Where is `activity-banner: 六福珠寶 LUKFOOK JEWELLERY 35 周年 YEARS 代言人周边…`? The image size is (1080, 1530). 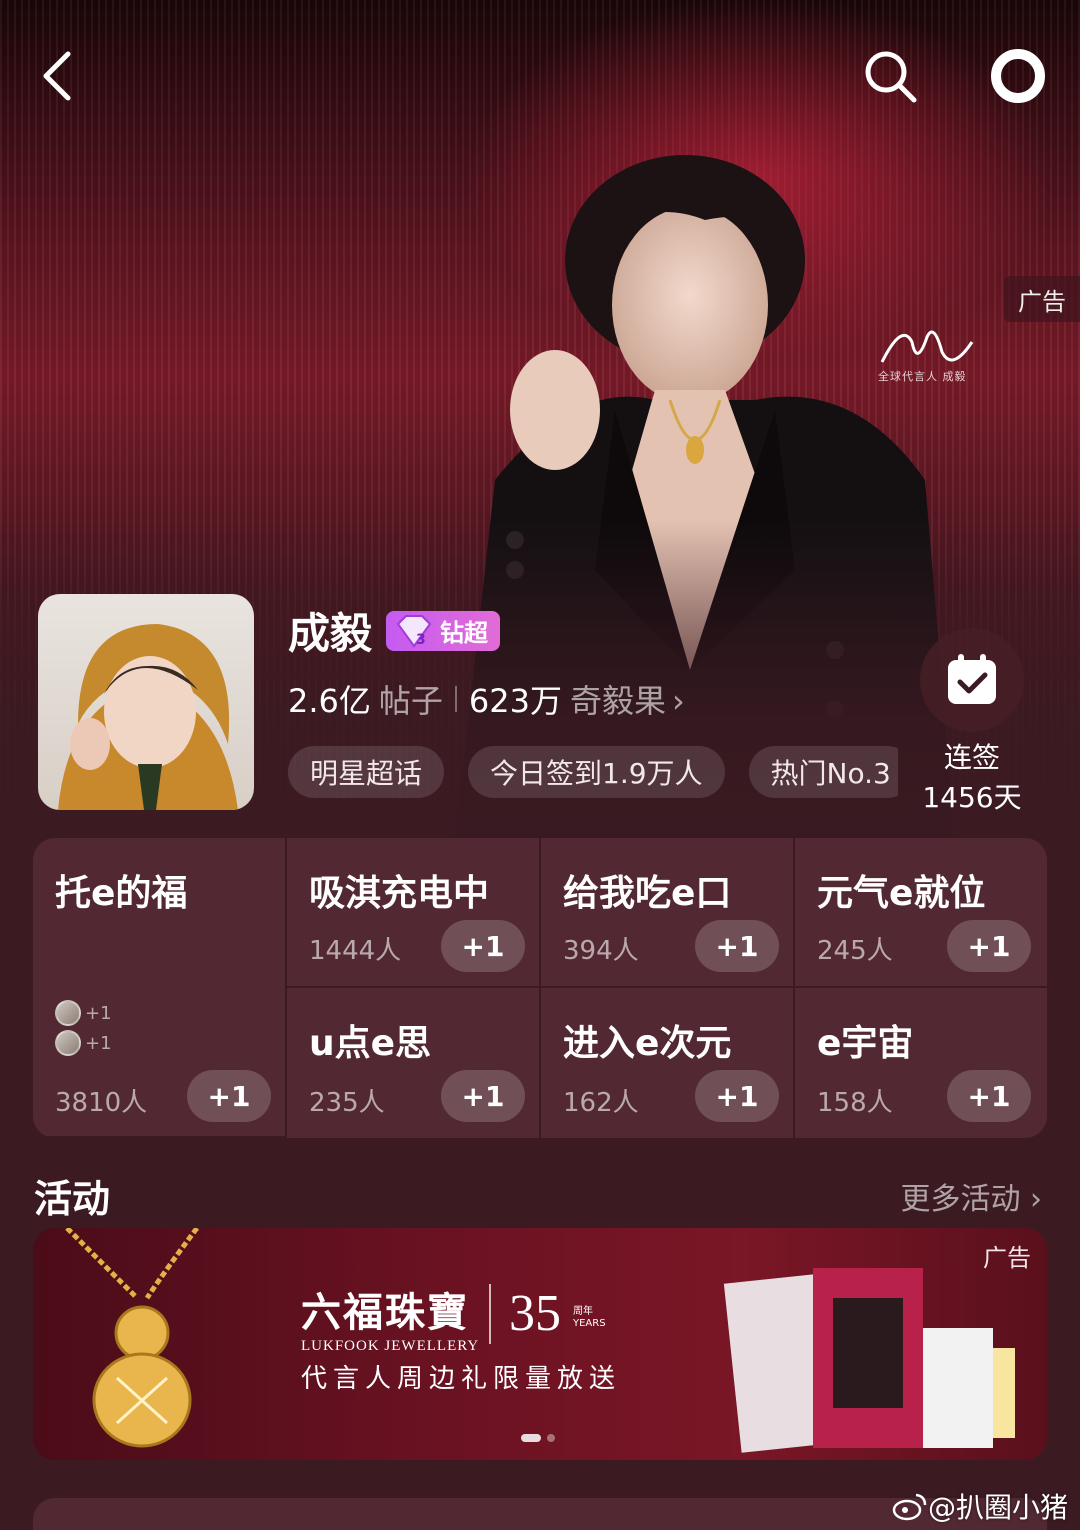 activity-banner: 六福珠寶 LUKFOOK JEWELLERY 35 周年 YEARS 代言人周边… is located at coordinates (540, 1344).